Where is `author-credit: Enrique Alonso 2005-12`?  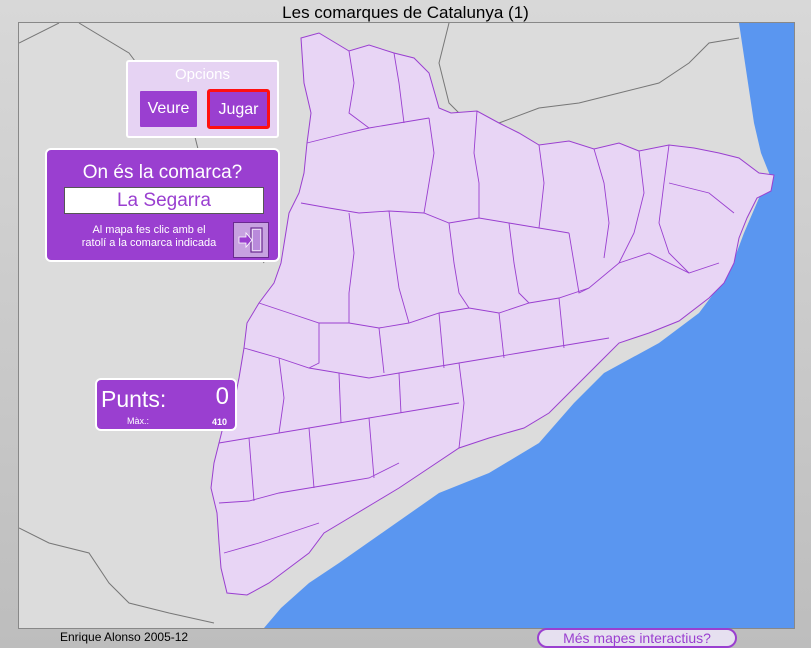
author-credit: Enrique Alonso 2005-12 is located at coordinates (124, 637).